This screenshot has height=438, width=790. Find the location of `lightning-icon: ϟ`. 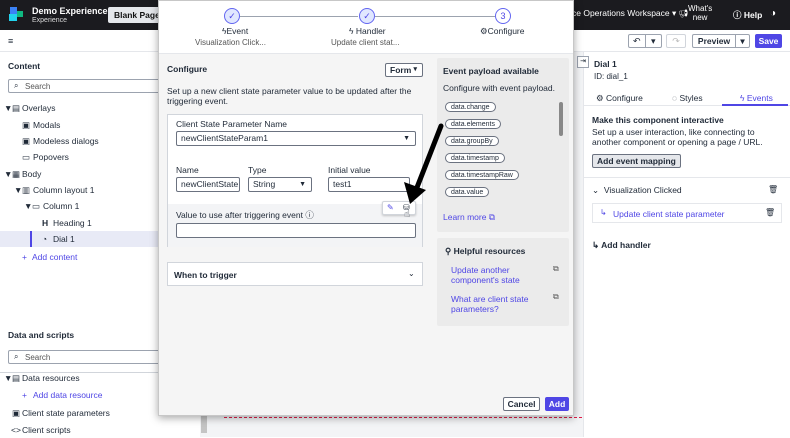

lightning-icon: ϟ is located at coordinates (742, 98).